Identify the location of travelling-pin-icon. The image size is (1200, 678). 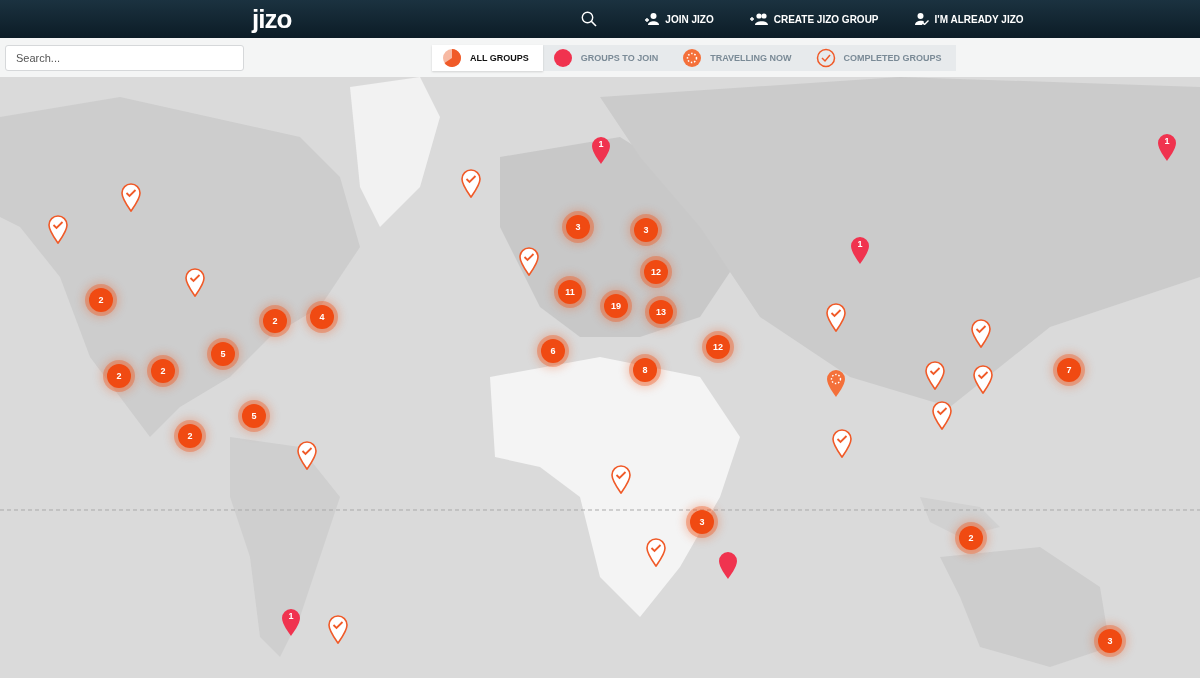
(836, 383).